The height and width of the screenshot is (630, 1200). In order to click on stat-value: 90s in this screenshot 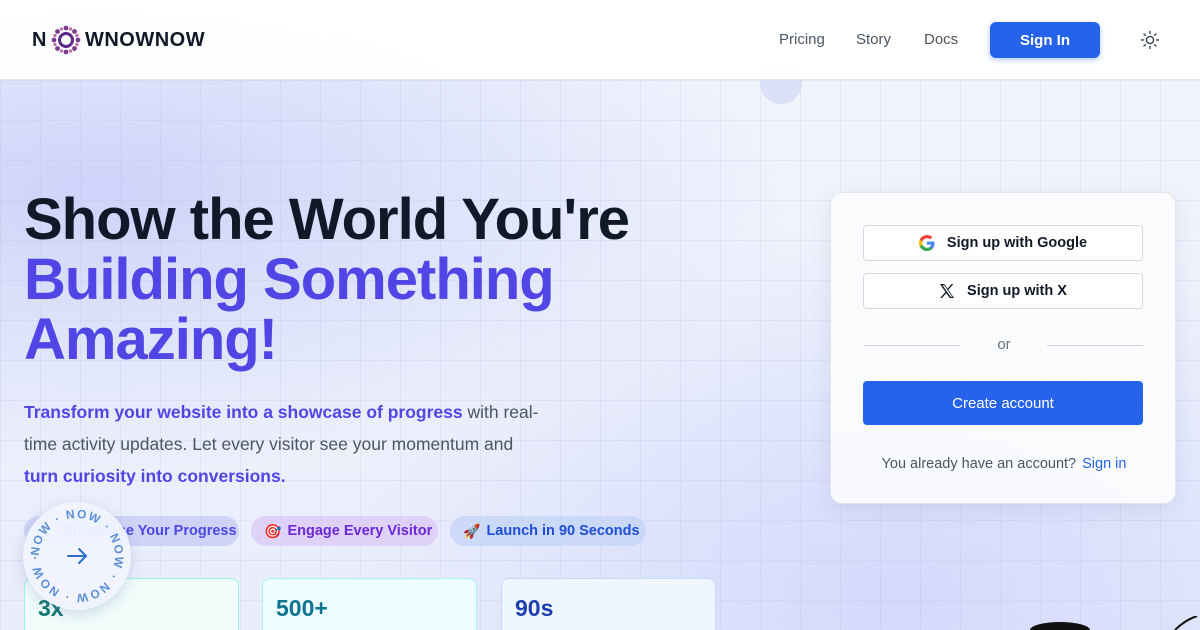, I will do `click(534, 608)`.